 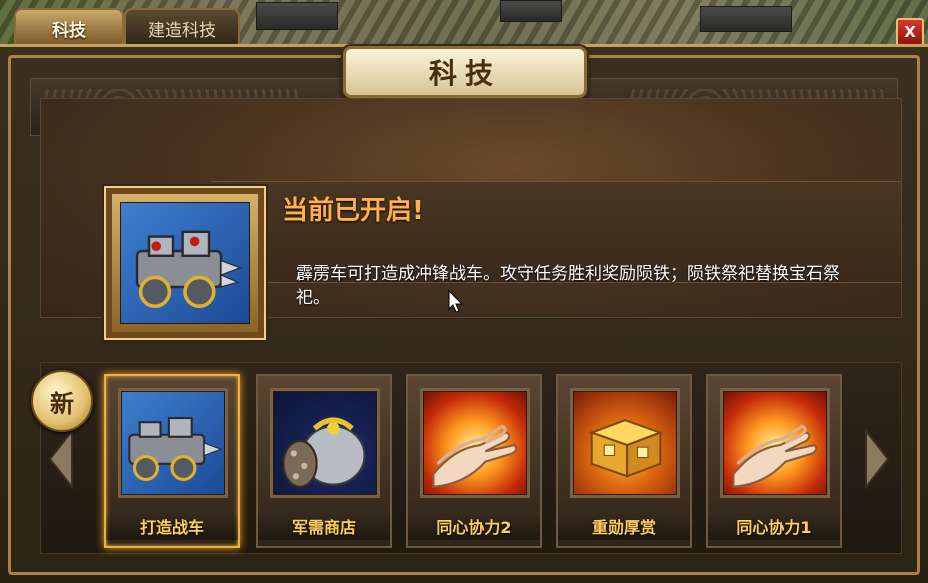 I want to click on item-label: 打造战车, so click(x=172, y=526).